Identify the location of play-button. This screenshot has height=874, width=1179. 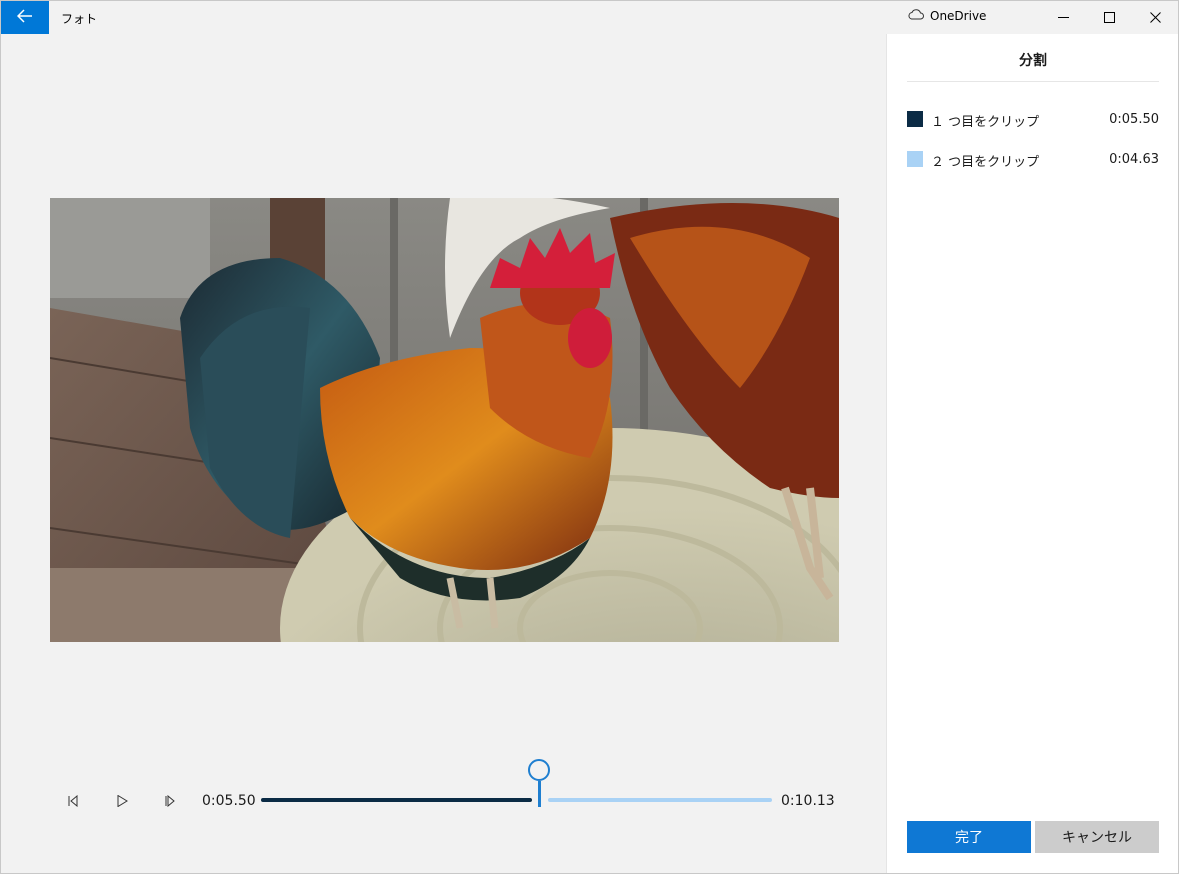
(122, 801).